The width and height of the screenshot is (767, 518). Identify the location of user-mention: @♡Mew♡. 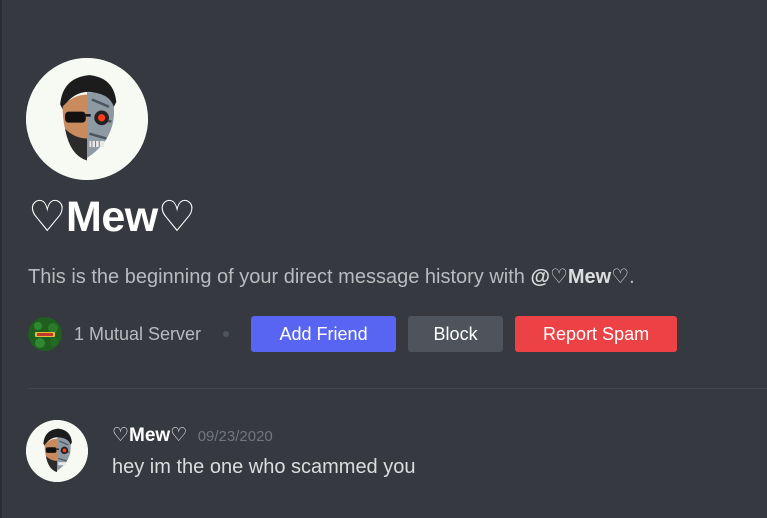
(579, 277).